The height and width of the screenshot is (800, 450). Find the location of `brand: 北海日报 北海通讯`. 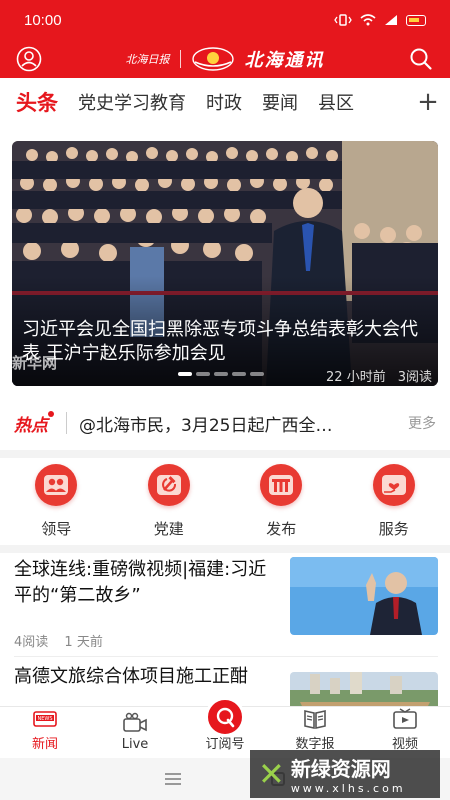

brand: 北海日报 北海通讯 is located at coordinates (225, 59).